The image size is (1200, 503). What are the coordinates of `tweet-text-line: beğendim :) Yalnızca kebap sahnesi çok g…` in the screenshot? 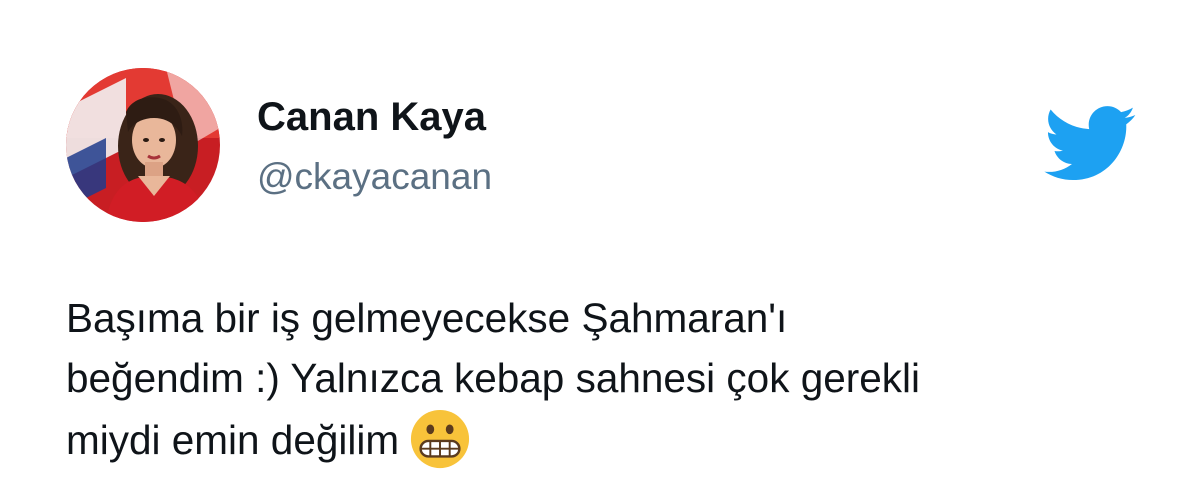 It's located at (493, 378).